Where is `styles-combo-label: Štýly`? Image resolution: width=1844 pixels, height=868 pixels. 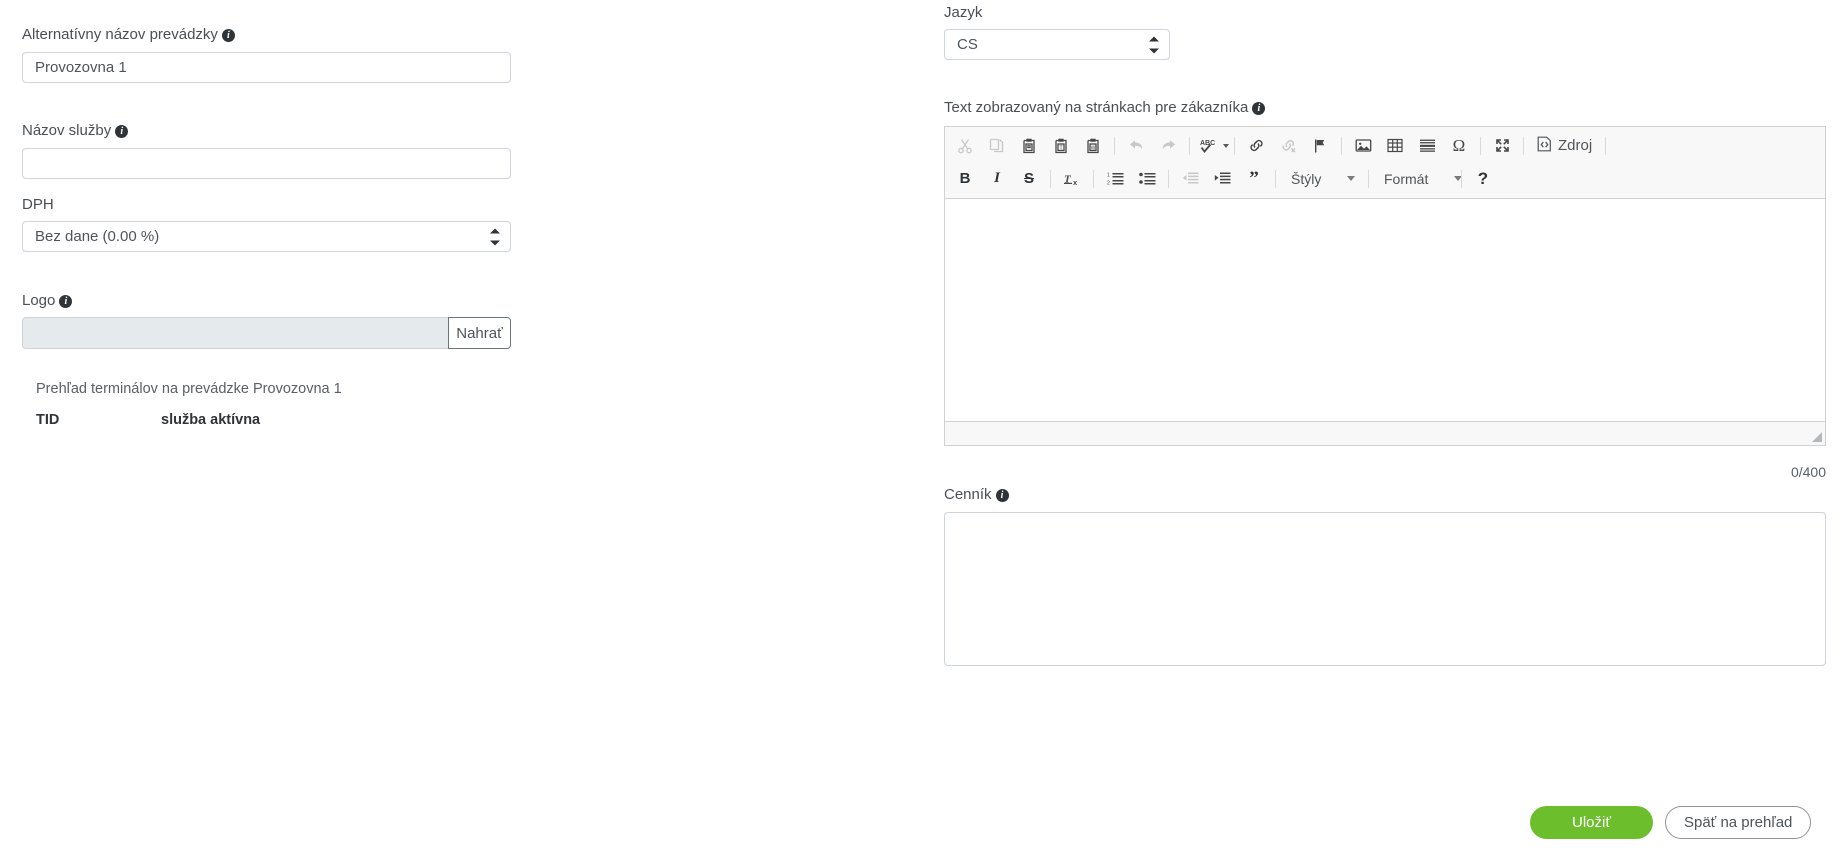
styles-combo-label: Štýly is located at coordinates (1306, 178).